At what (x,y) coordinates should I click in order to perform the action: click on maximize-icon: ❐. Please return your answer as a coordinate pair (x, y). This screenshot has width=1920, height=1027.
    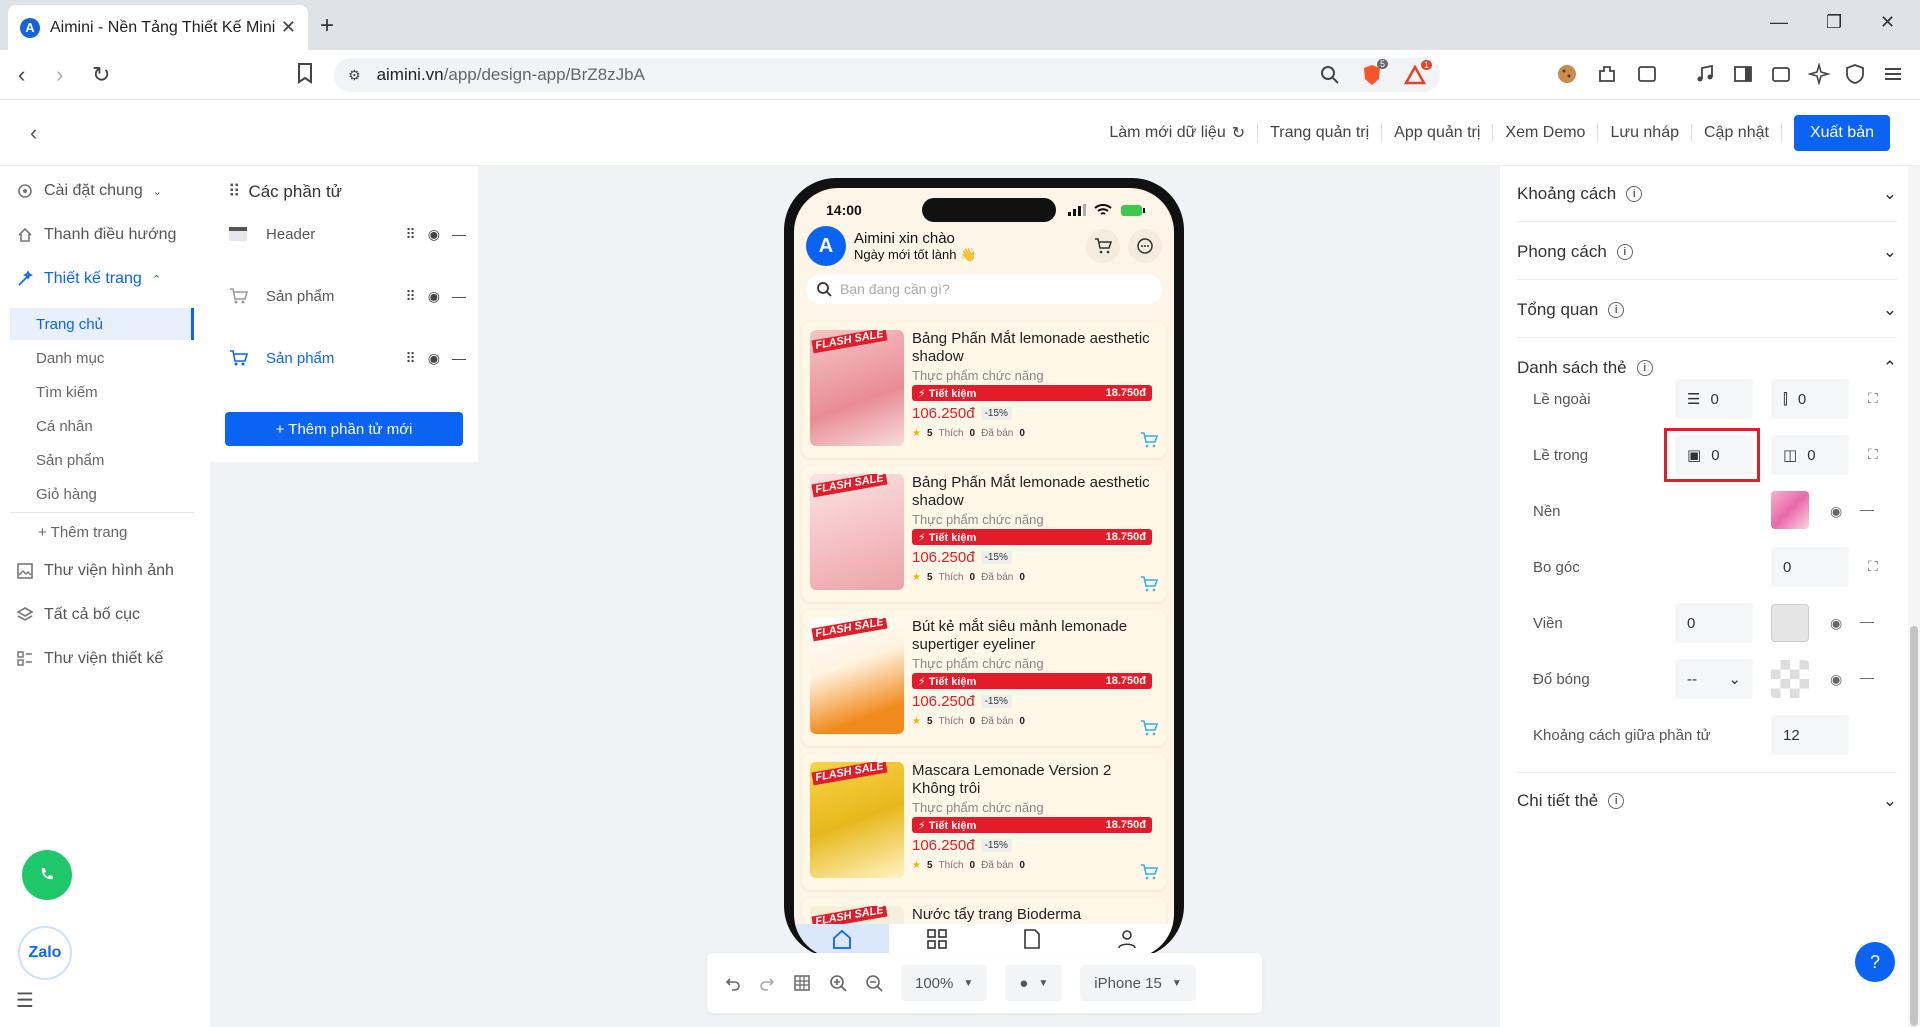
    Looking at the image, I should click on (1834, 22).